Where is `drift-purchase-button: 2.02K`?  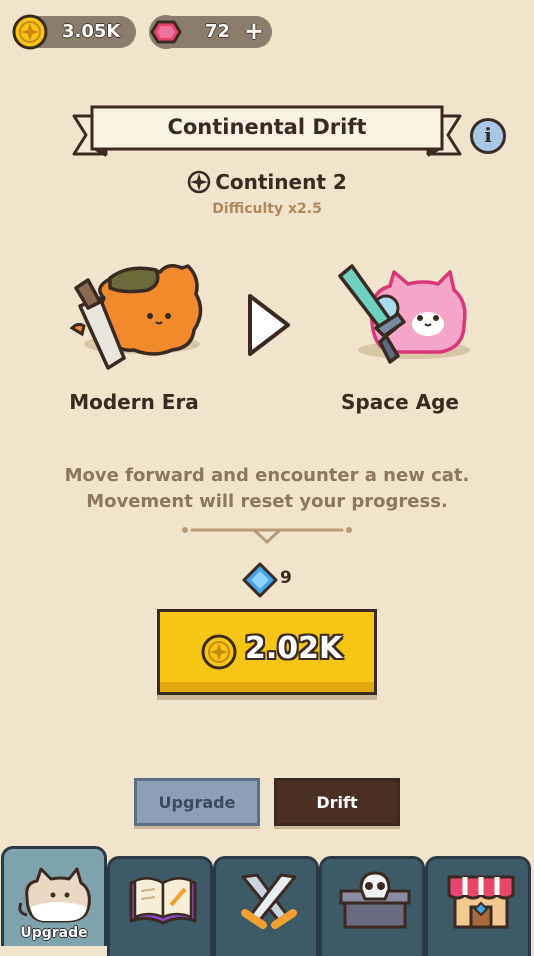 drift-purchase-button: 2.02K is located at coordinates (267, 652).